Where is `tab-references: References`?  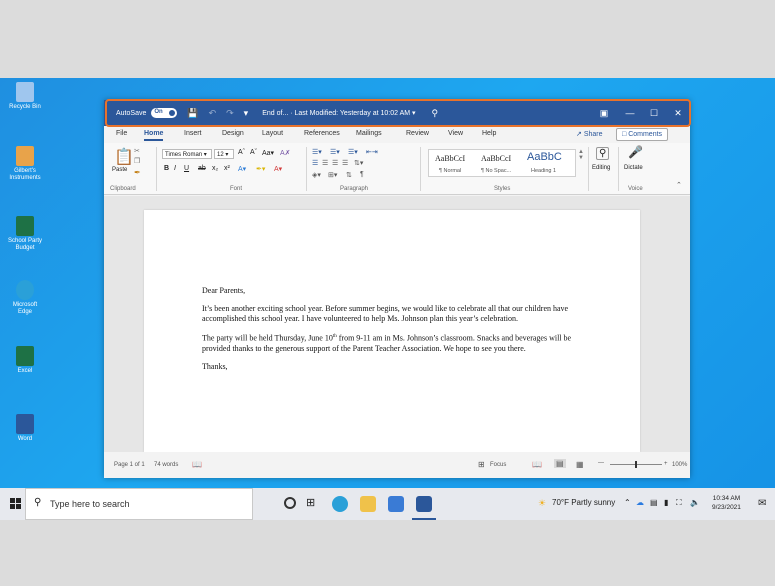
tab-references: References is located at coordinates (322, 133).